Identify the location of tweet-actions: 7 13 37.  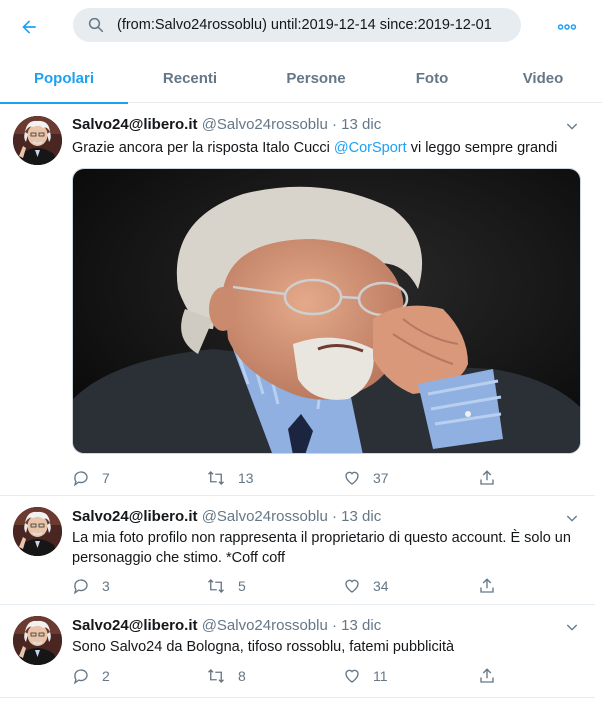
(292, 478).